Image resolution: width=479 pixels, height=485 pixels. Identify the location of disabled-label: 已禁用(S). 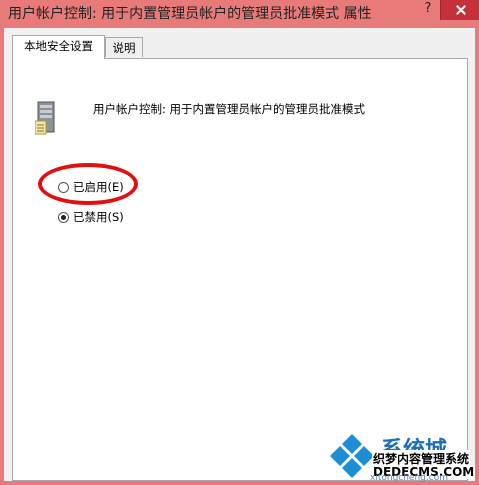
(98, 217).